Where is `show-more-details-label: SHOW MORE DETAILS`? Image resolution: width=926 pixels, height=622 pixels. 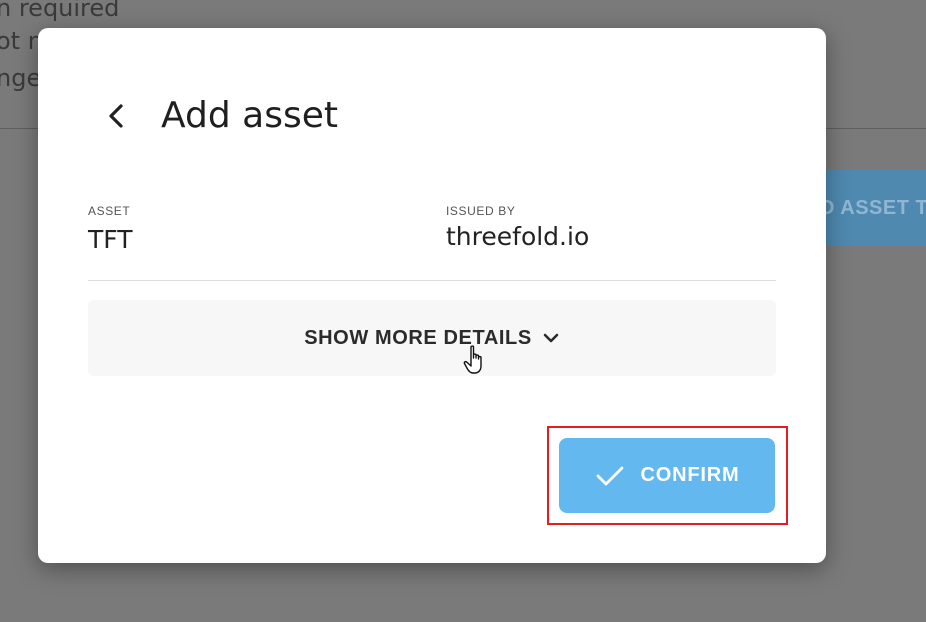 show-more-details-label: SHOW MORE DETAILS is located at coordinates (418, 337).